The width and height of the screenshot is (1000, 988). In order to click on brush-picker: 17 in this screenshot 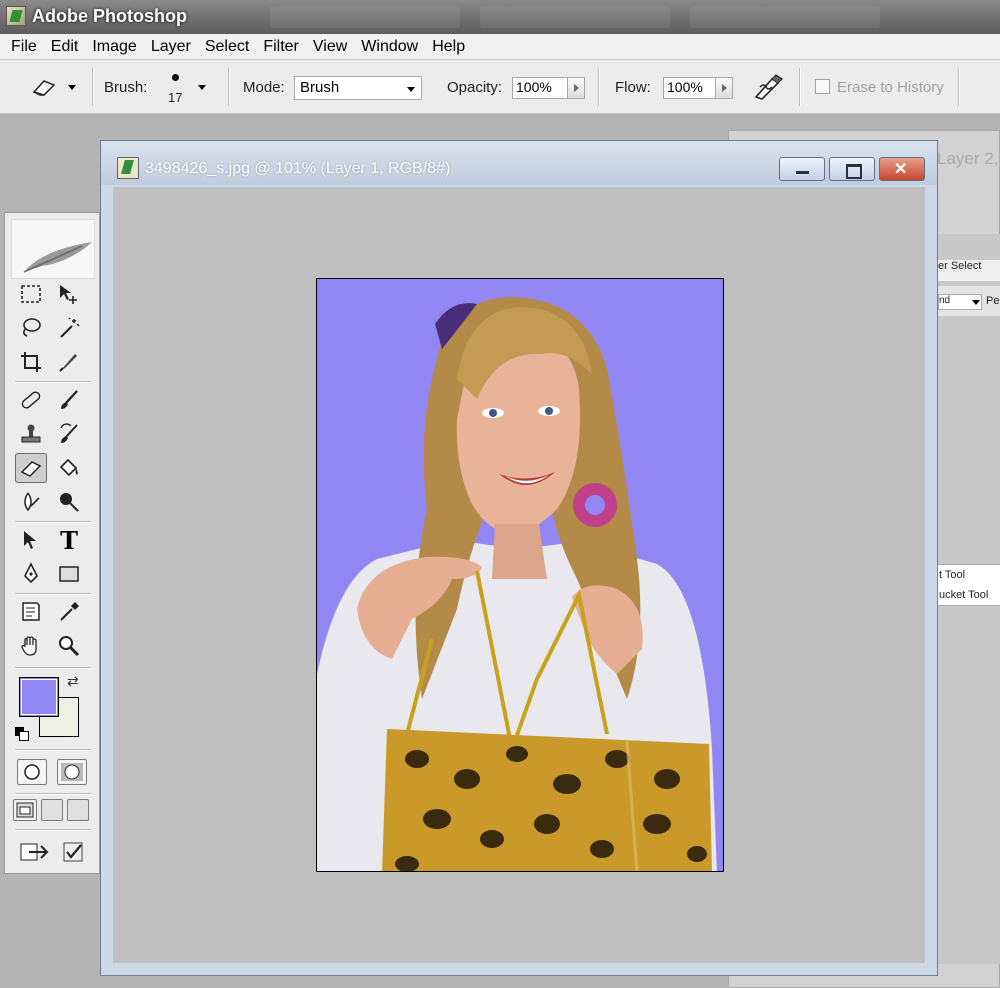, I will do `click(181, 87)`.